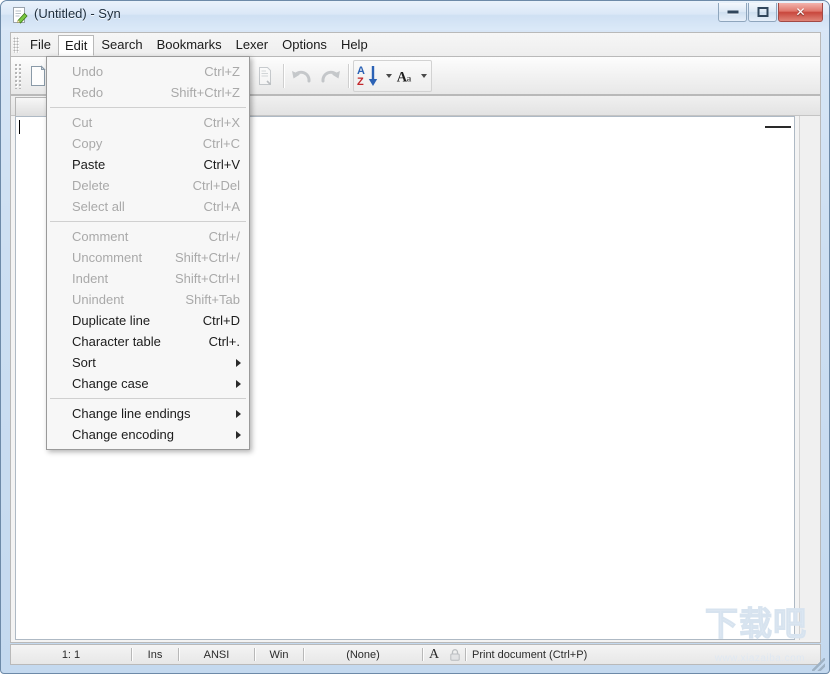 The width and height of the screenshot is (830, 674). I want to click on menu-item-cut-accel: Ctrl+X, so click(221, 122).